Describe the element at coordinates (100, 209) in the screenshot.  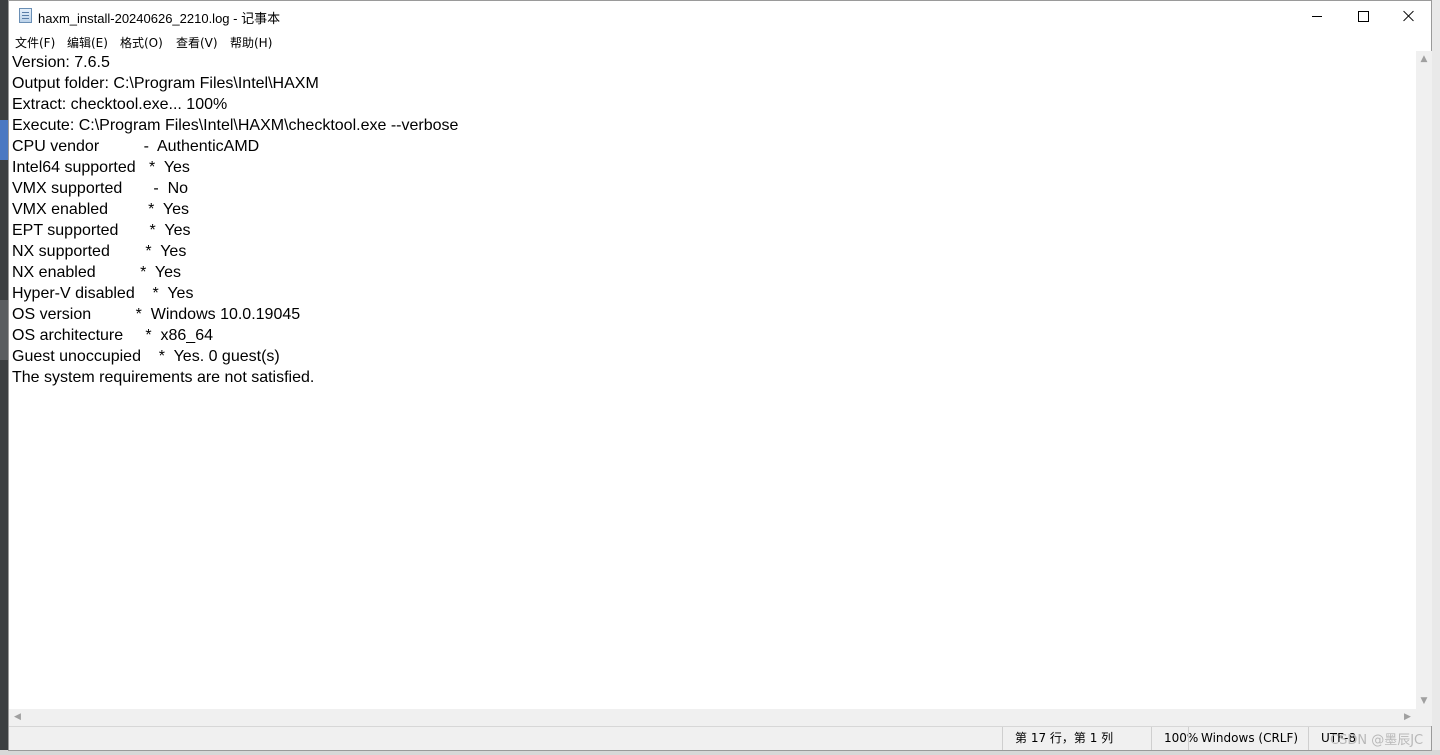
I see `text-line: VMX enabled * Yes` at that location.